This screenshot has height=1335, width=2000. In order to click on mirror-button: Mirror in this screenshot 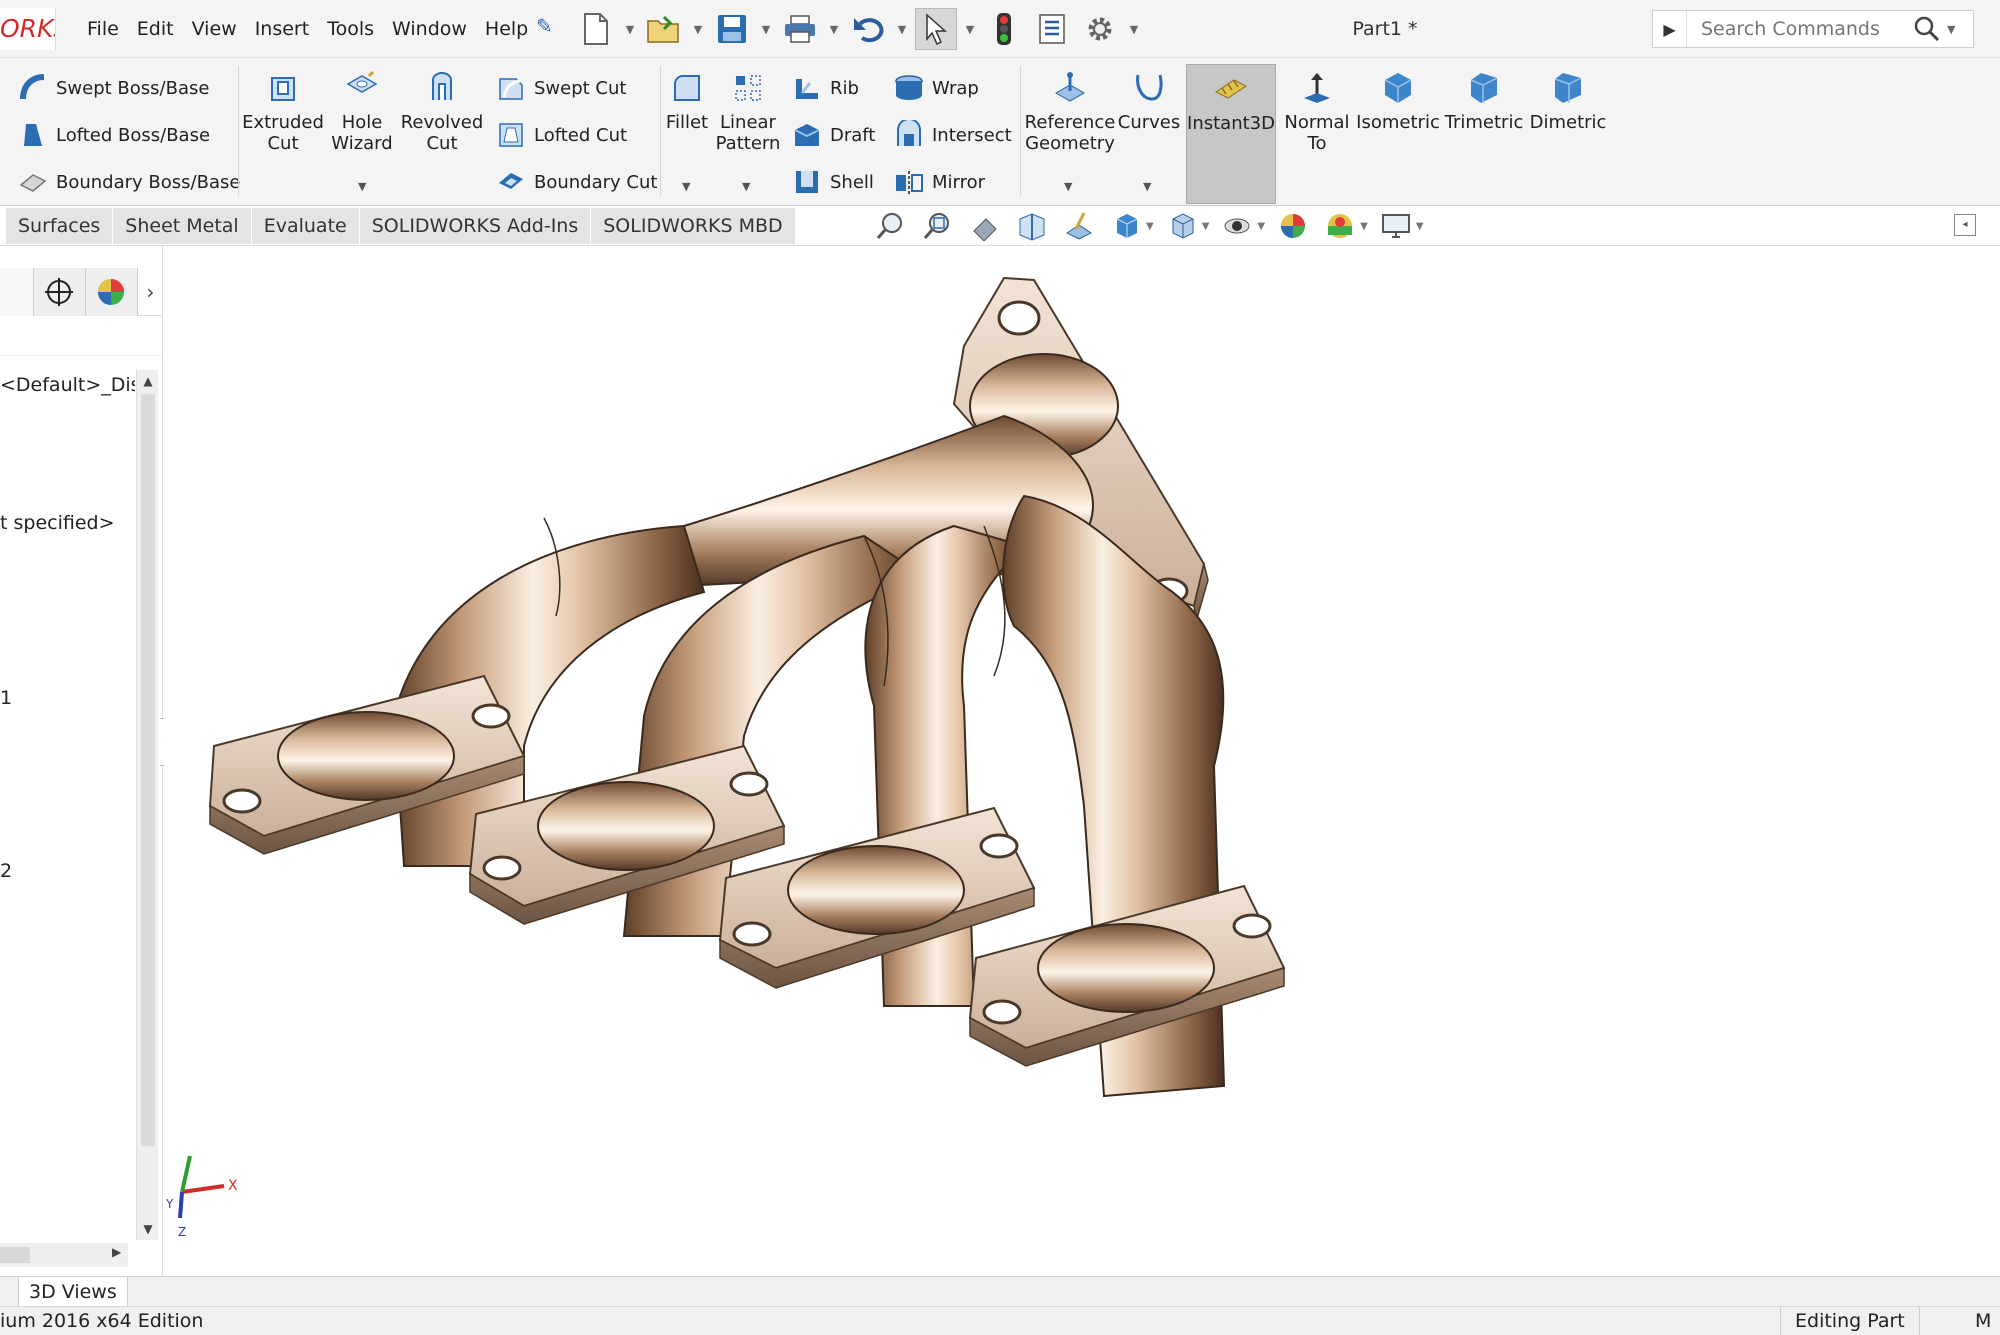, I will do `click(938, 182)`.